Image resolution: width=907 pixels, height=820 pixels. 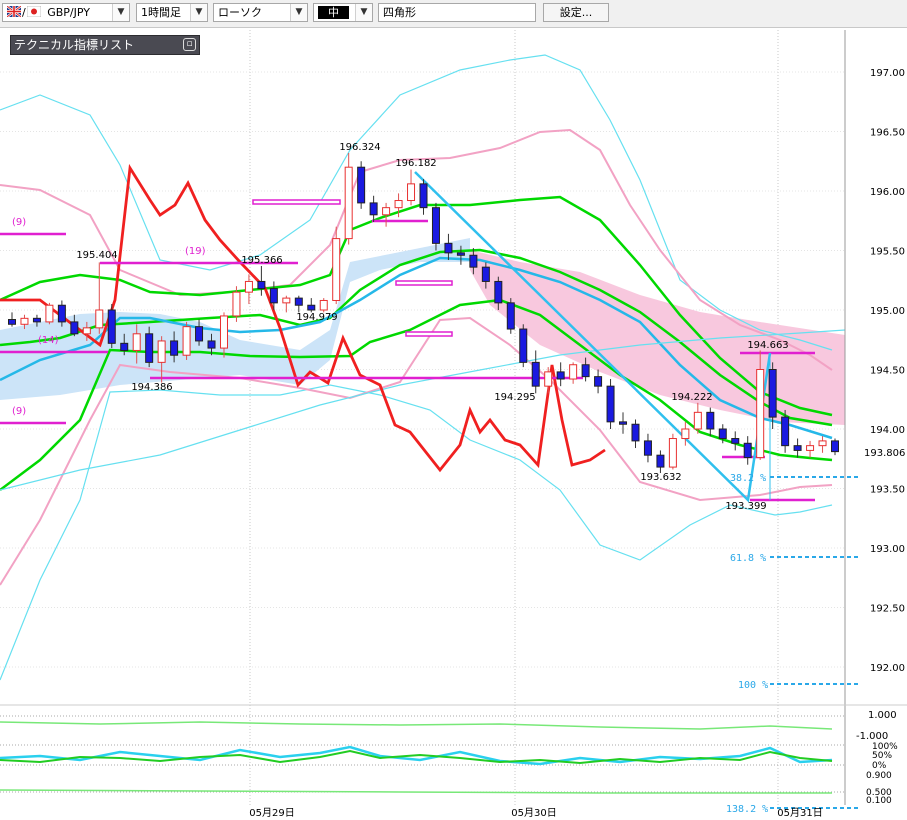 I want to click on fibonacci-label: 100 %, so click(x=753, y=685).